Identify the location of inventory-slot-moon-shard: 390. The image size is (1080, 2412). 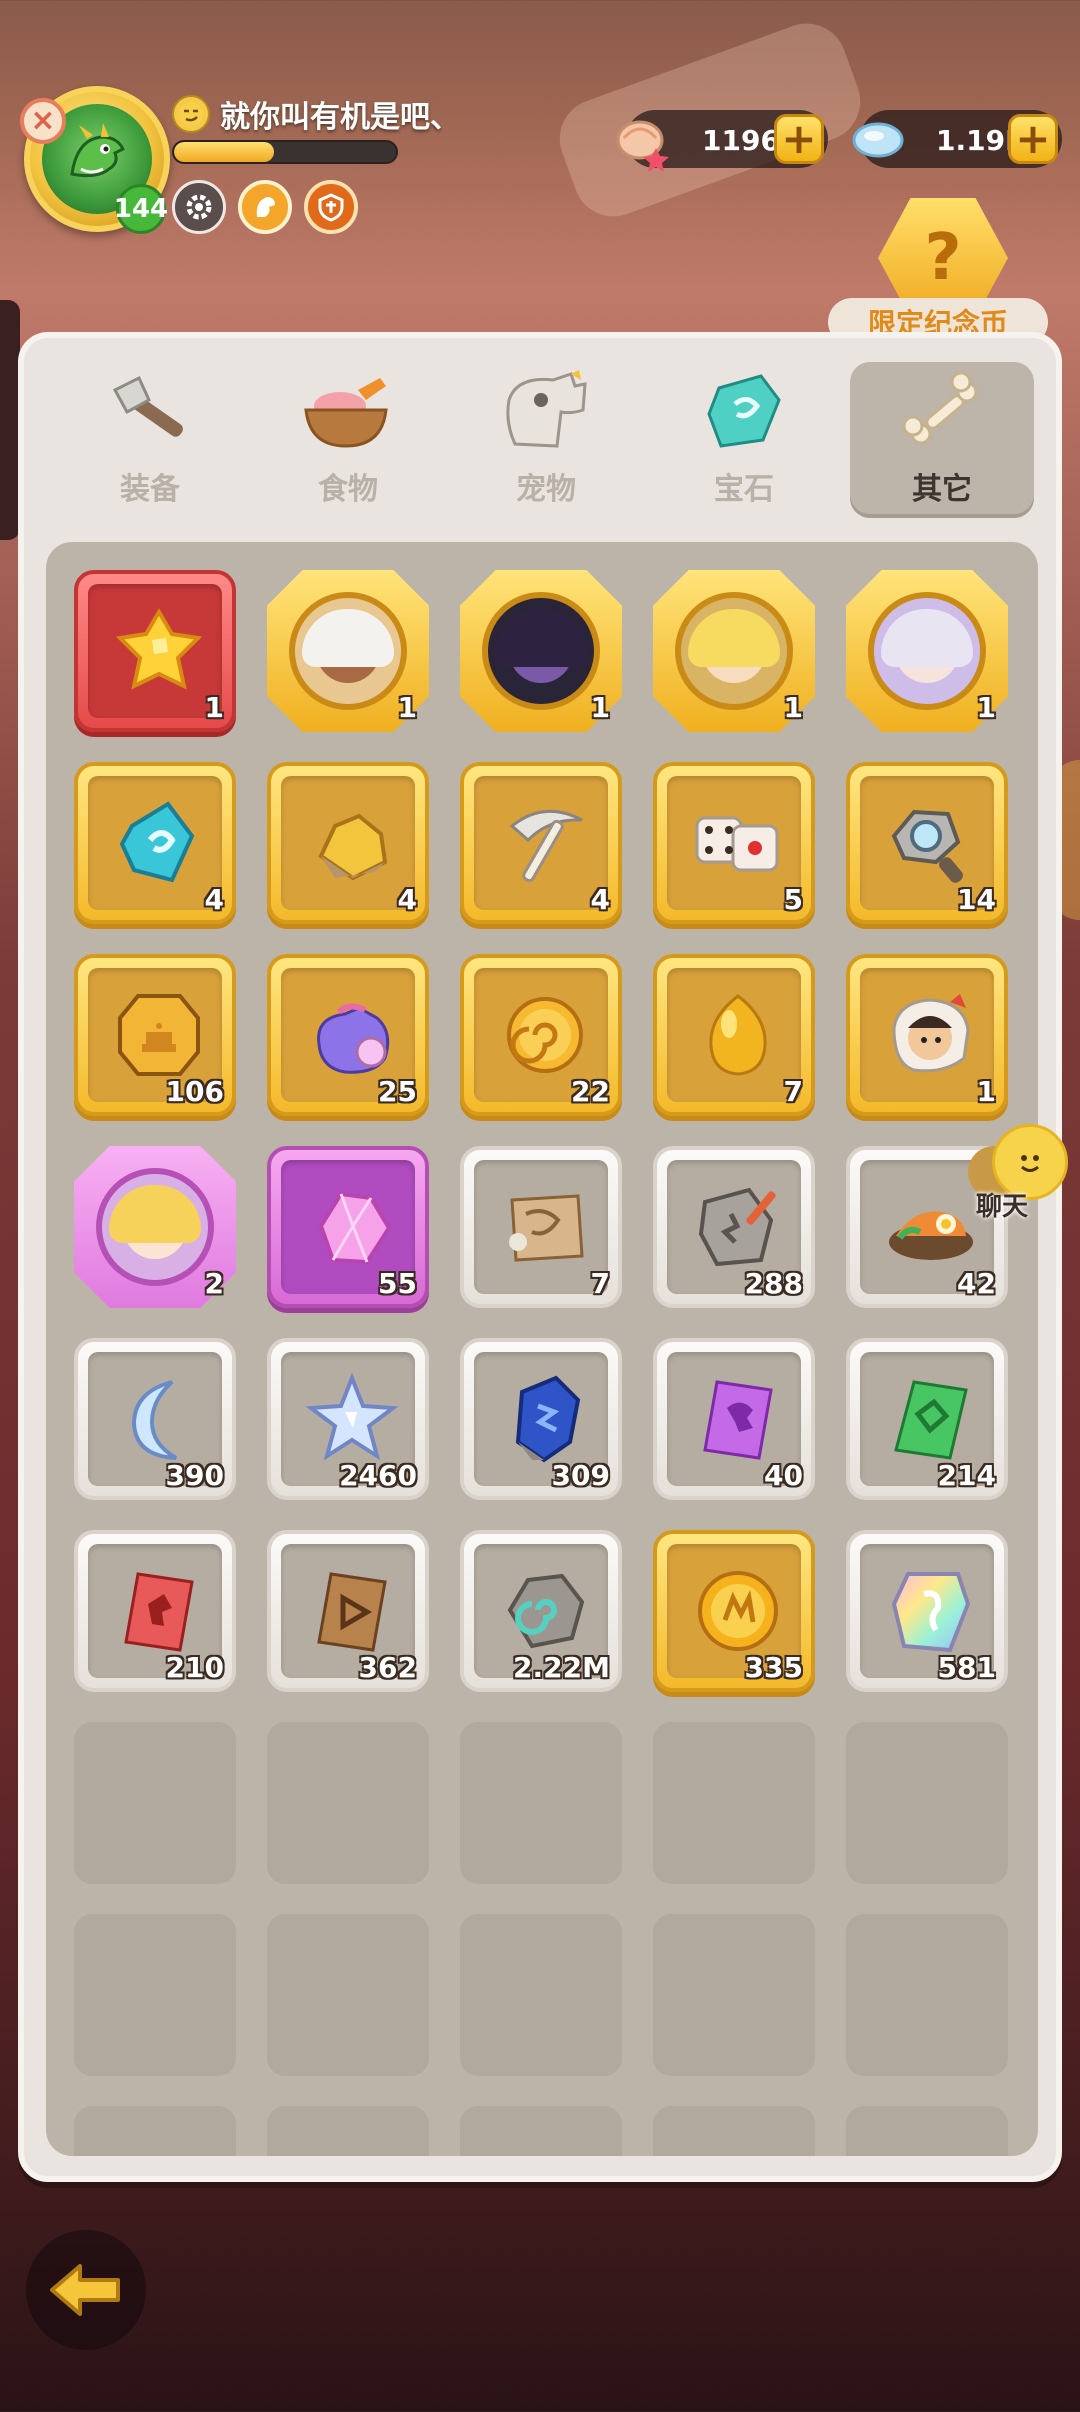
(155, 1419).